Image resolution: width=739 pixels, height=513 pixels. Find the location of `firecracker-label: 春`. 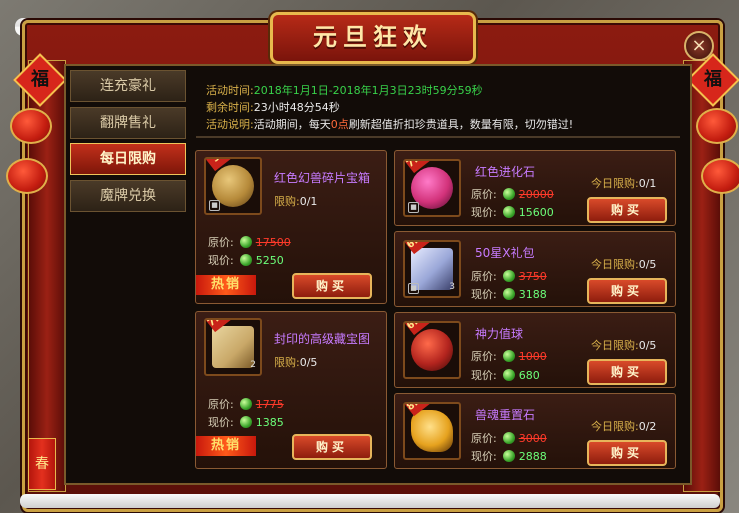

firecracker-label: 春 is located at coordinates (42, 464).